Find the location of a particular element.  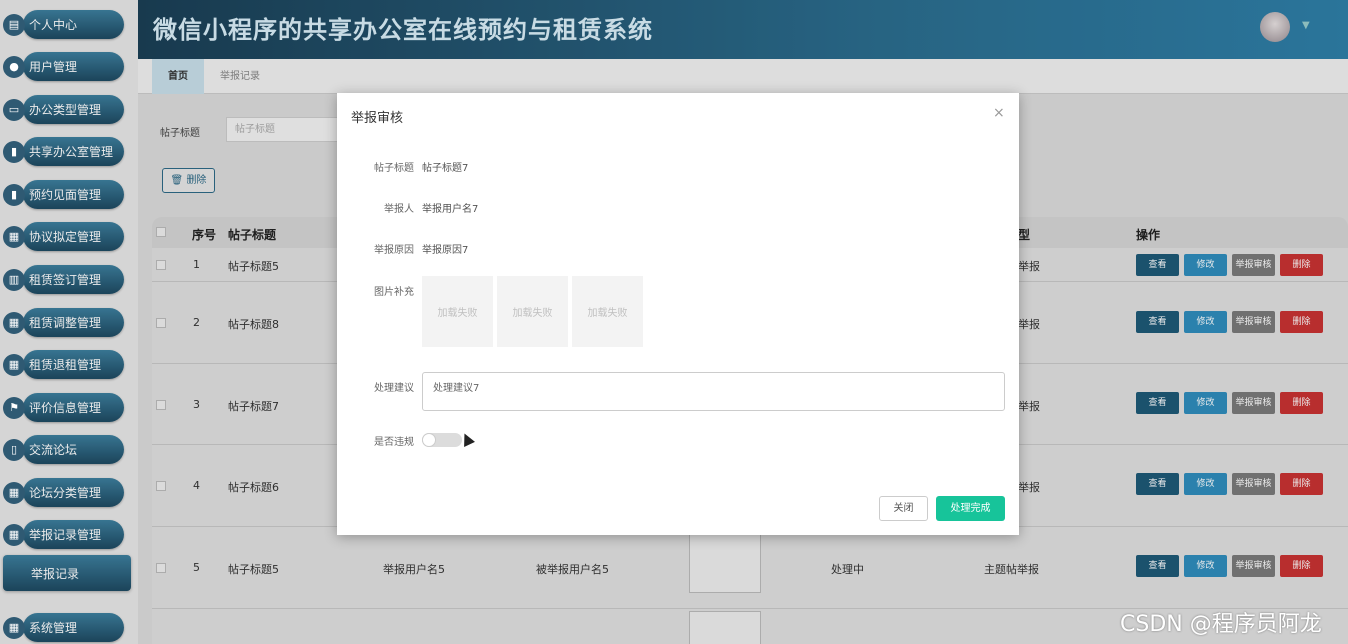

suggestion-textarea: 处理建议7 is located at coordinates (713, 391).